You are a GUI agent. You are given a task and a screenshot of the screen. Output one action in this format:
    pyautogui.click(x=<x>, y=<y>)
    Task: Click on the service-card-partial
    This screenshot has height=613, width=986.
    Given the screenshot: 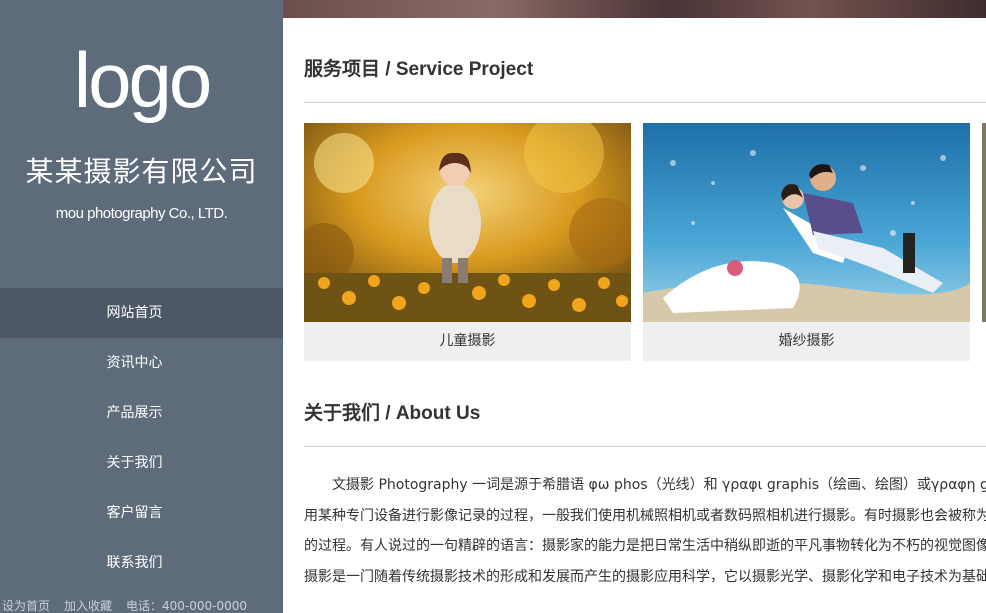 What is the action you would take?
    pyautogui.click(x=984, y=222)
    